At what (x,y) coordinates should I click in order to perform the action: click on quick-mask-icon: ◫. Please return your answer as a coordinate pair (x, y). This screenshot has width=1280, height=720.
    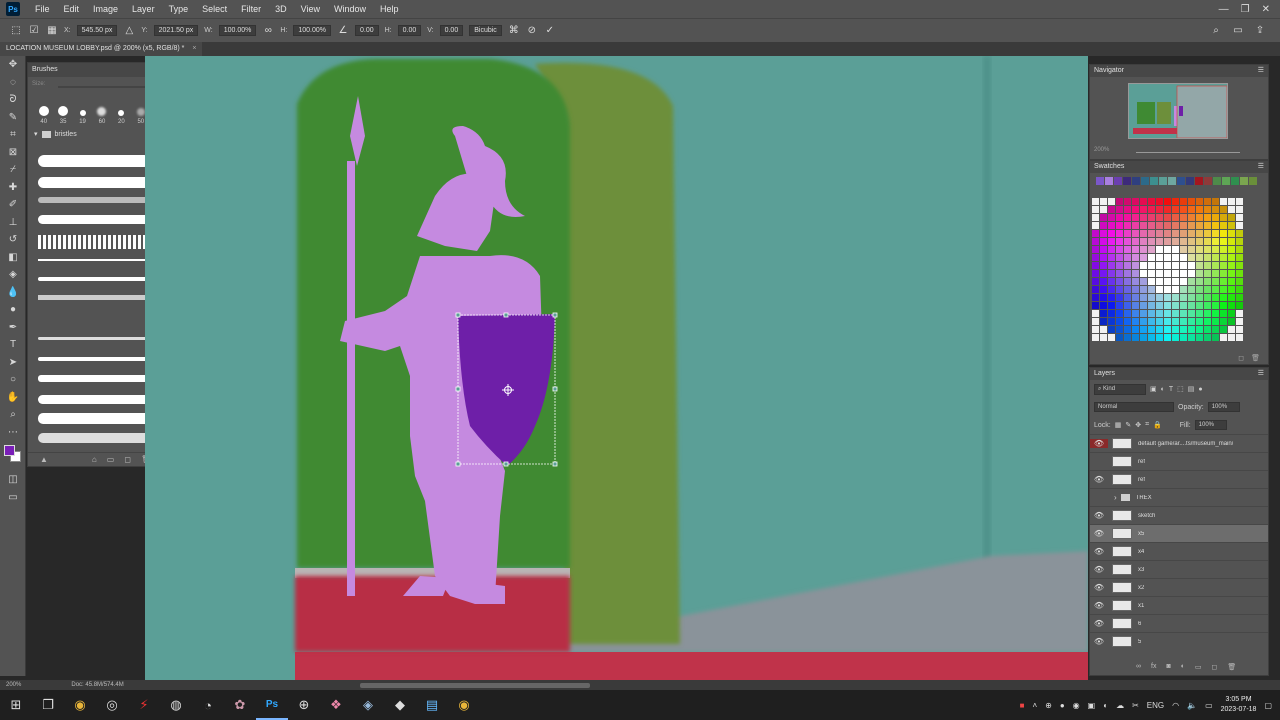
    Looking at the image, I should click on (13, 480).